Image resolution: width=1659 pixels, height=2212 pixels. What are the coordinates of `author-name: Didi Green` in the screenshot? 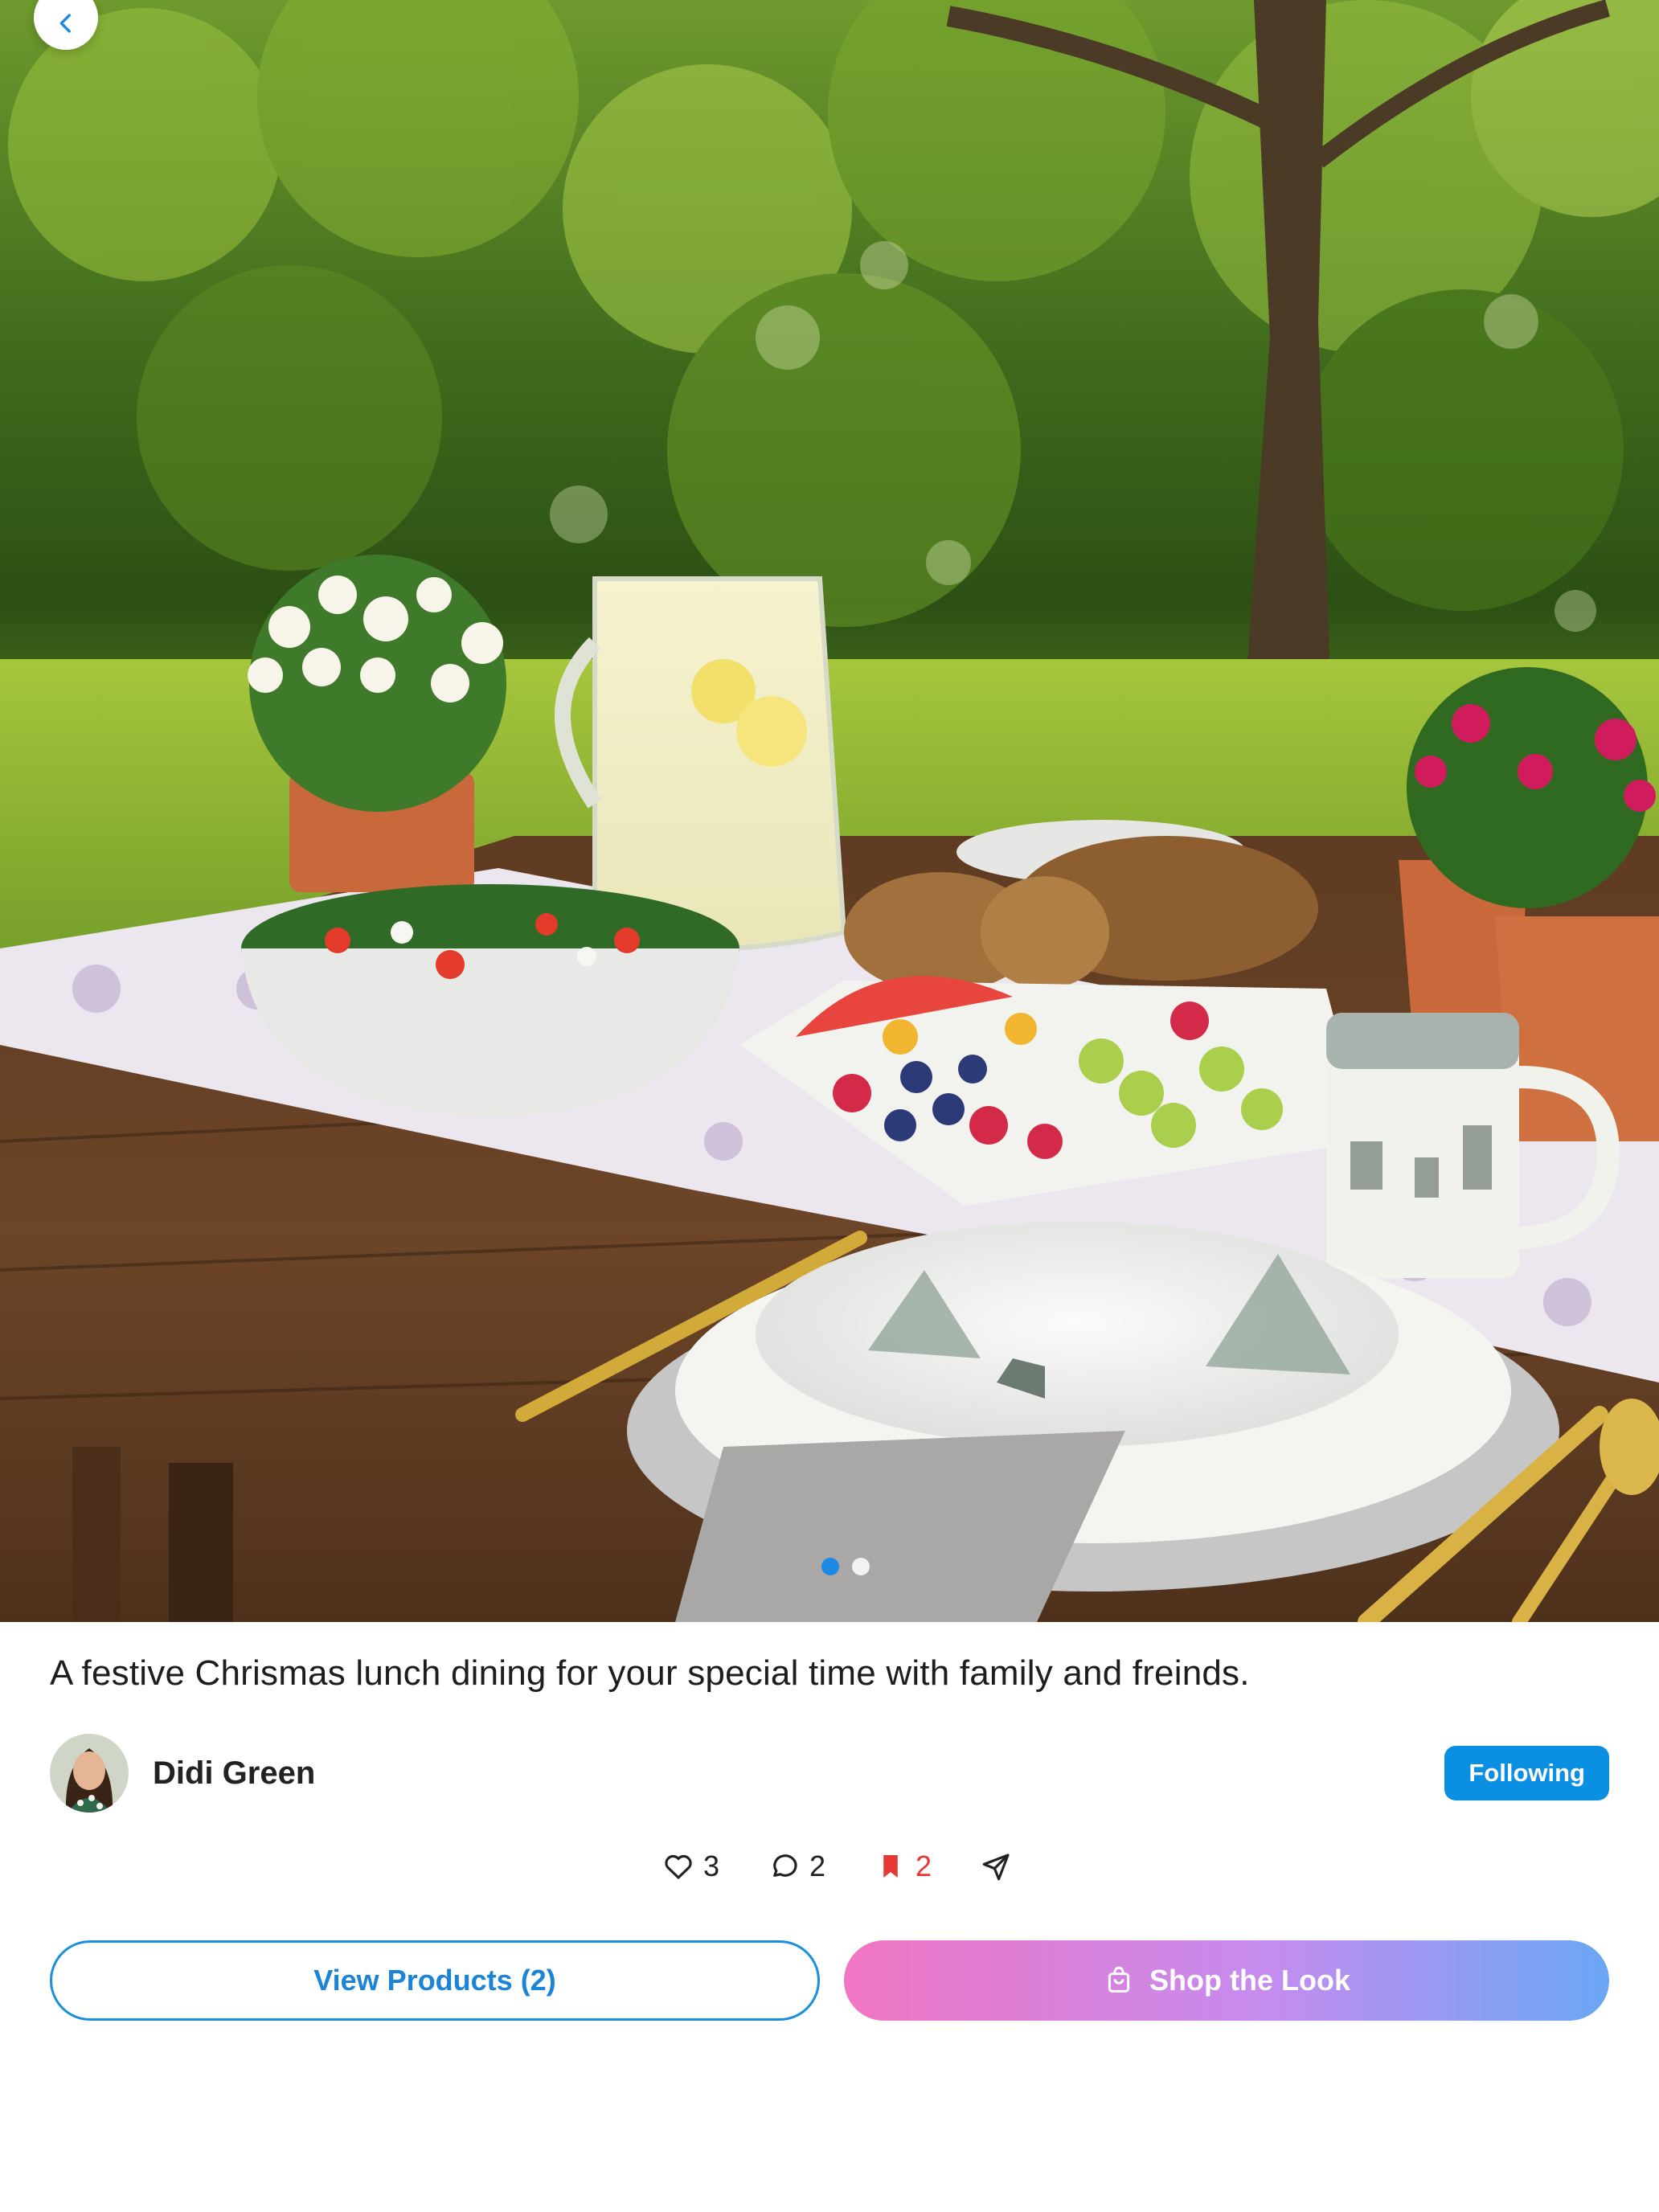 It's located at (234, 1773).